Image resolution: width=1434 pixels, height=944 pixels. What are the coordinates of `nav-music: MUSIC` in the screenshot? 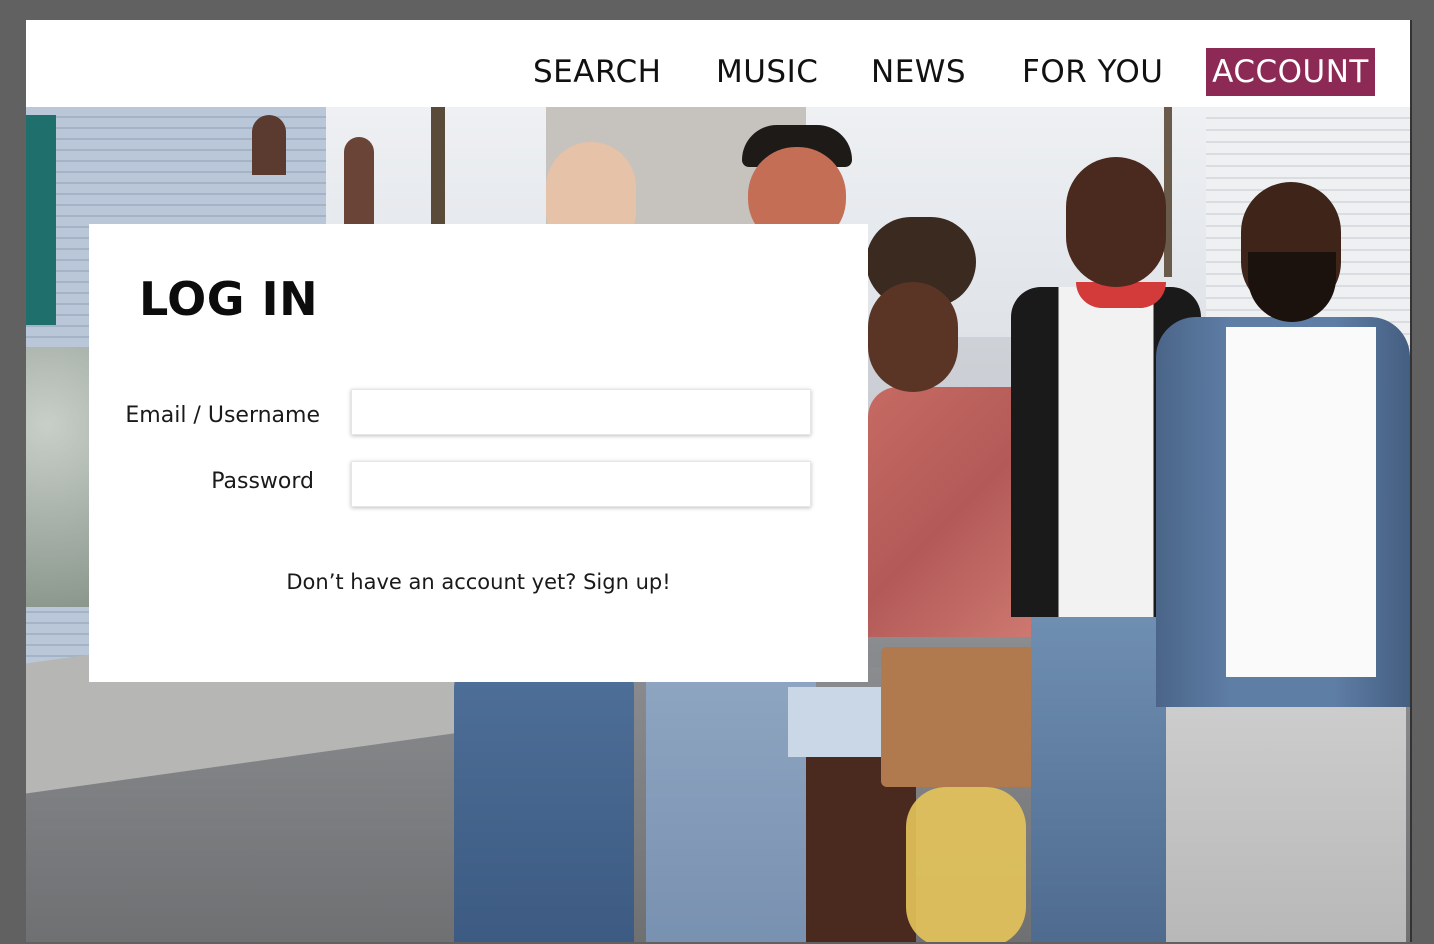 It's located at (767, 72).